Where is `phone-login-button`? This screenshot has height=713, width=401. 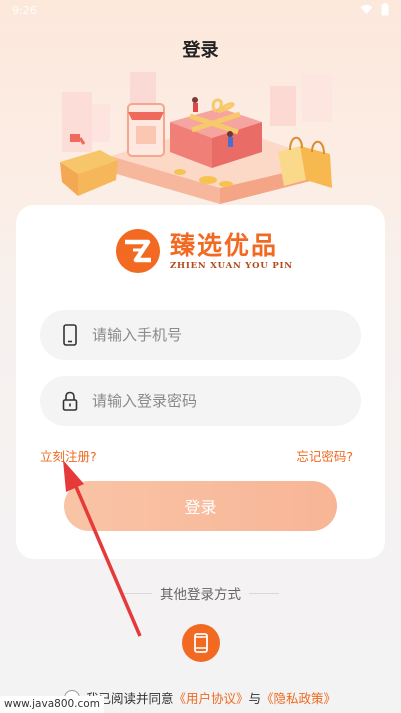 phone-login-button is located at coordinates (201, 643).